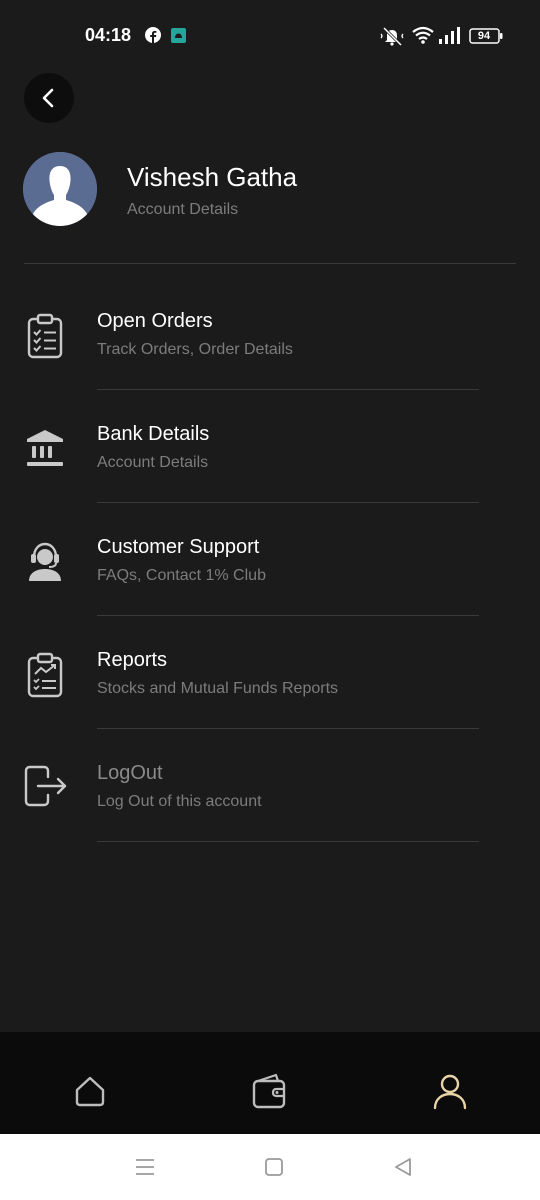 This screenshot has height=1200, width=540. I want to click on chevron-left-icon, so click(48, 98).